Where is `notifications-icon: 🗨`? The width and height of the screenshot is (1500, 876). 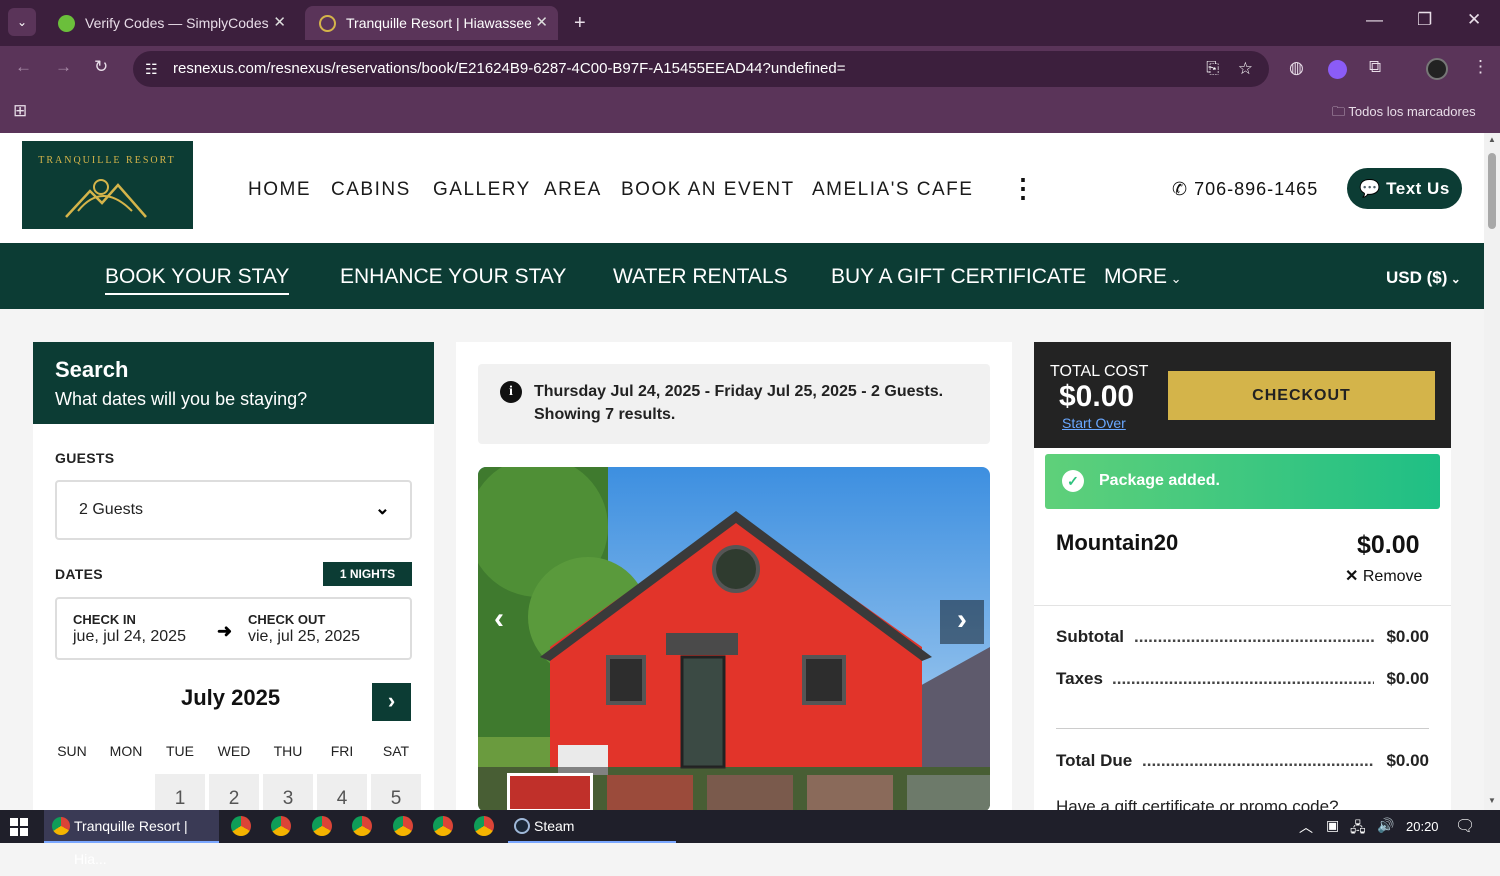
notifications-icon: 🗨 is located at coordinates (1465, 826).